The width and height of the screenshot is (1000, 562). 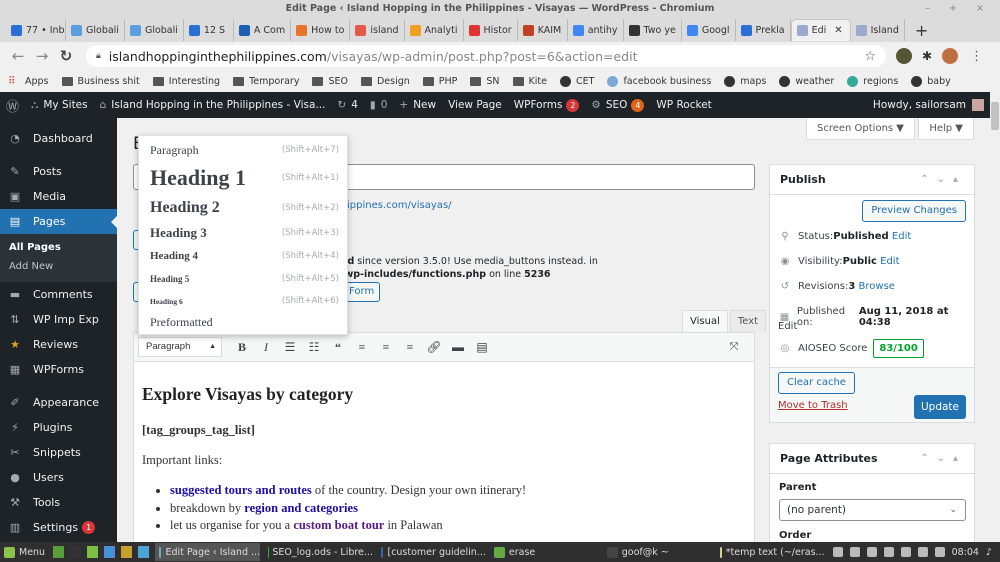 What do you see at coordinates (12, 105) in the screenshot?
I see `wordpress-logo-icon: Ⓦ` at bounding box center [12, 105].